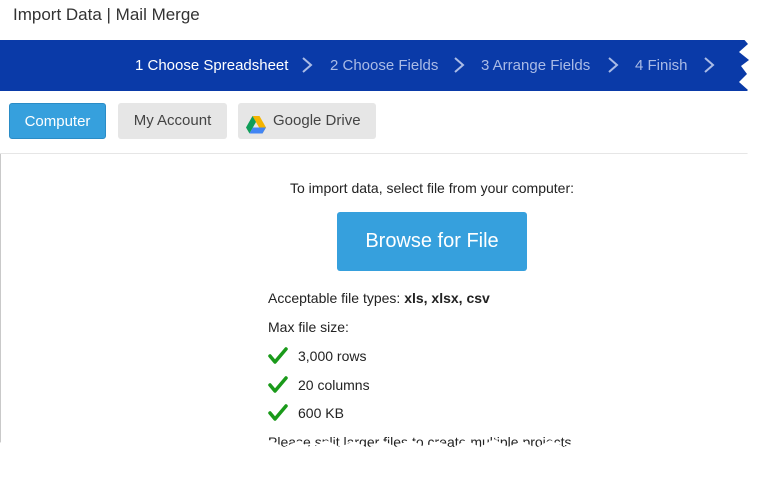  I want to click on limit-size: 600 KB, so click(321, 413).